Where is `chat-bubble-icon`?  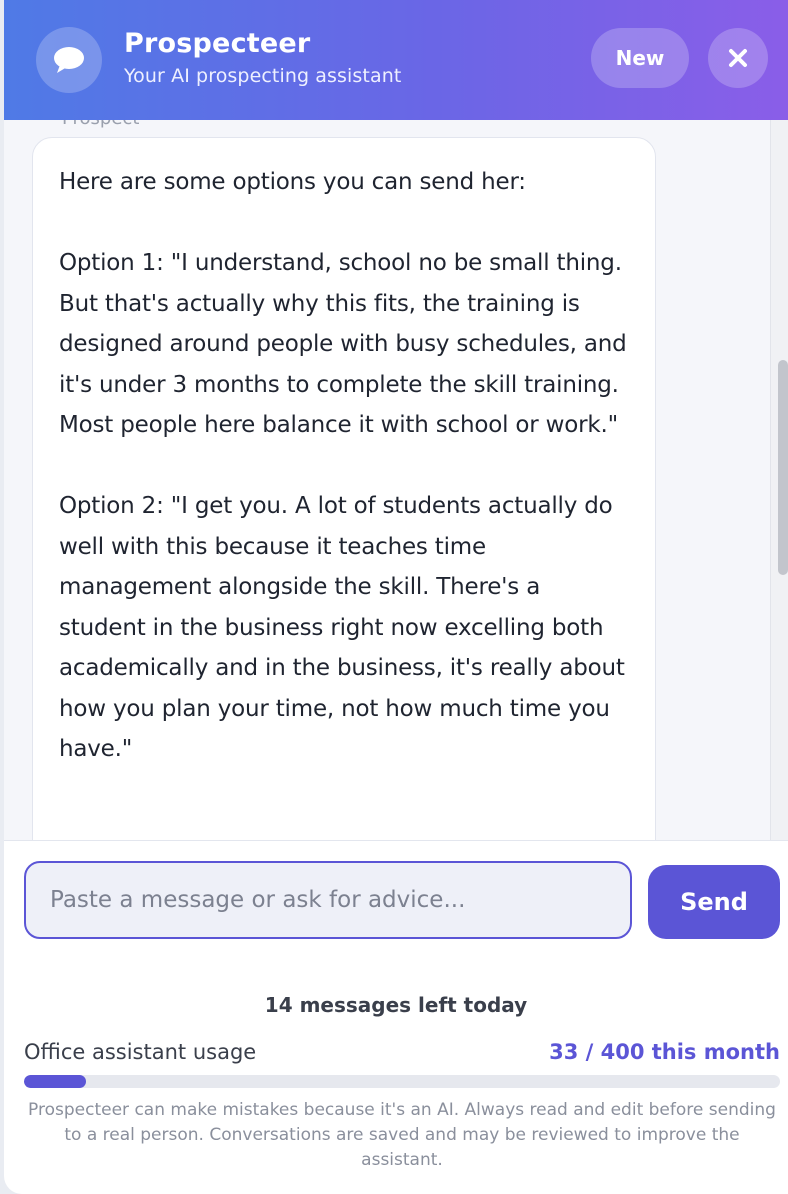 chat-bubble-icon is located at coordinates (69, 60).